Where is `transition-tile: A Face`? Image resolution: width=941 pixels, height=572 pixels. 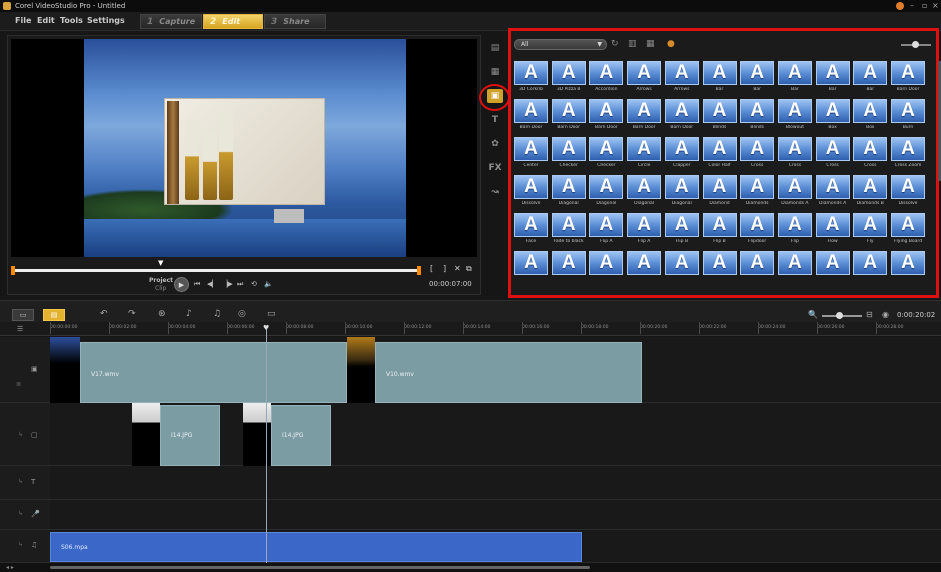
transition-tile: A Face is located at coordinates (531, 231).